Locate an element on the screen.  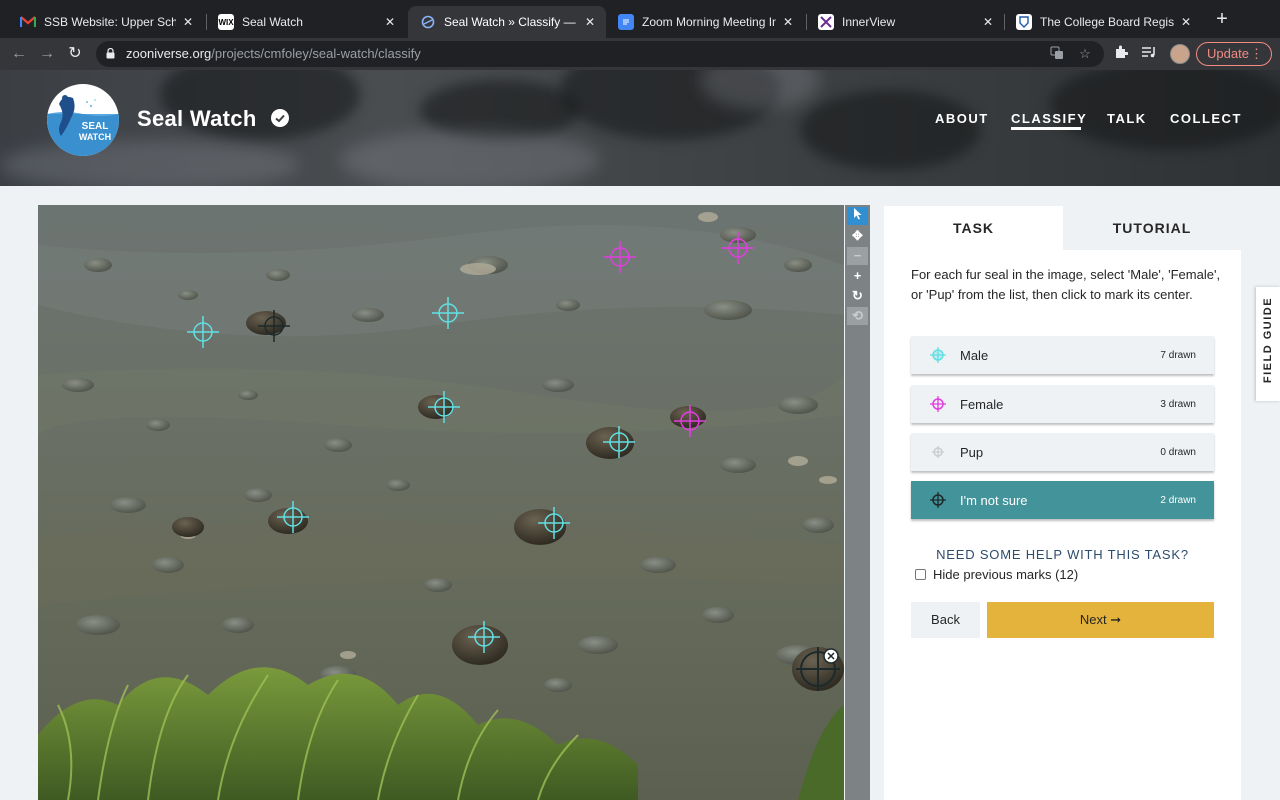
more-menu-icon: ⋮ is located at coordinates (1256, 53).